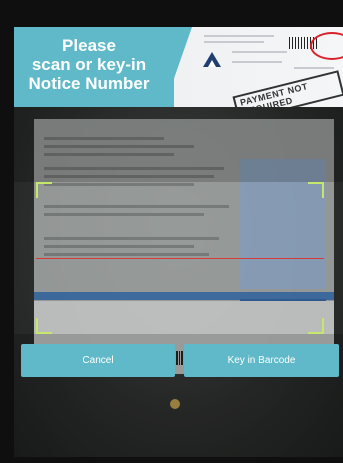  I want to click on council-logo, so click(212, 60).